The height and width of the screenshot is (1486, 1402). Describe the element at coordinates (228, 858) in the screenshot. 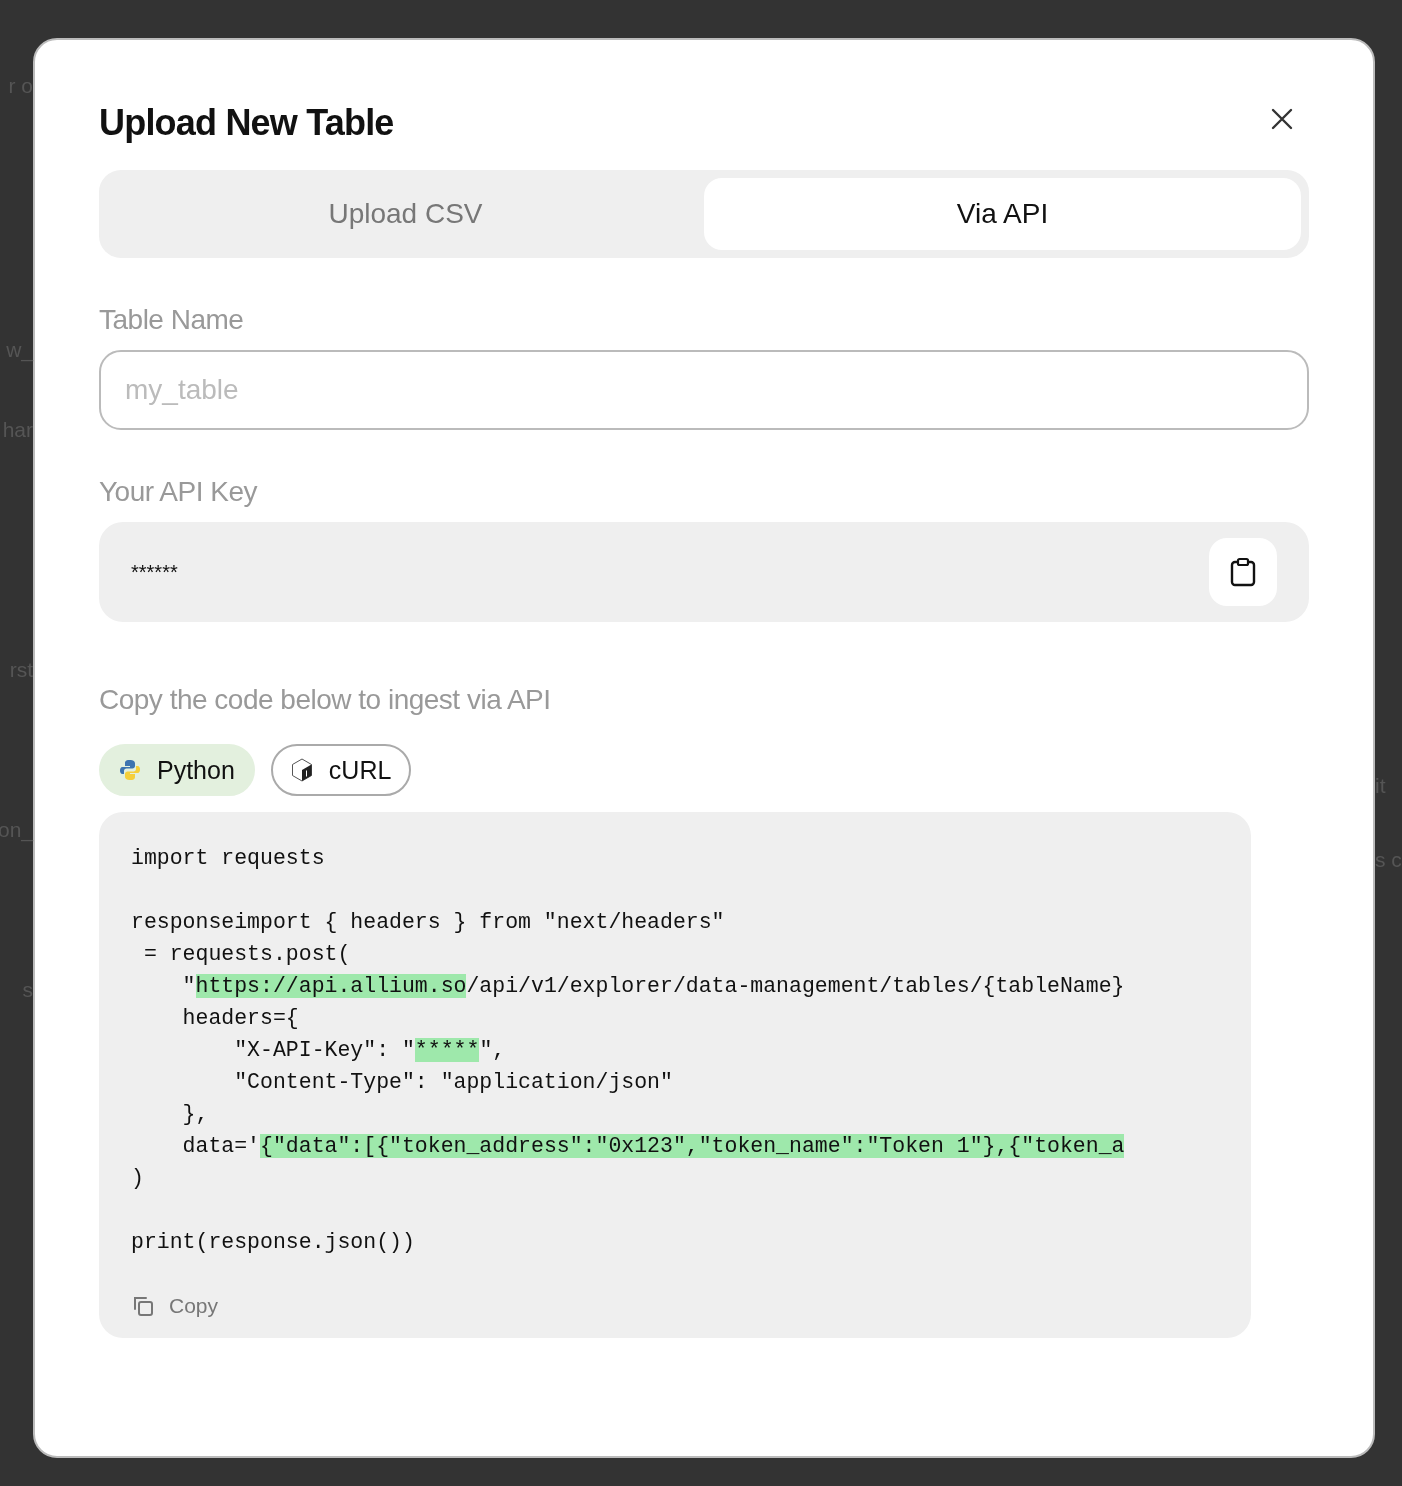

I see `code-line: import requests` at that location.